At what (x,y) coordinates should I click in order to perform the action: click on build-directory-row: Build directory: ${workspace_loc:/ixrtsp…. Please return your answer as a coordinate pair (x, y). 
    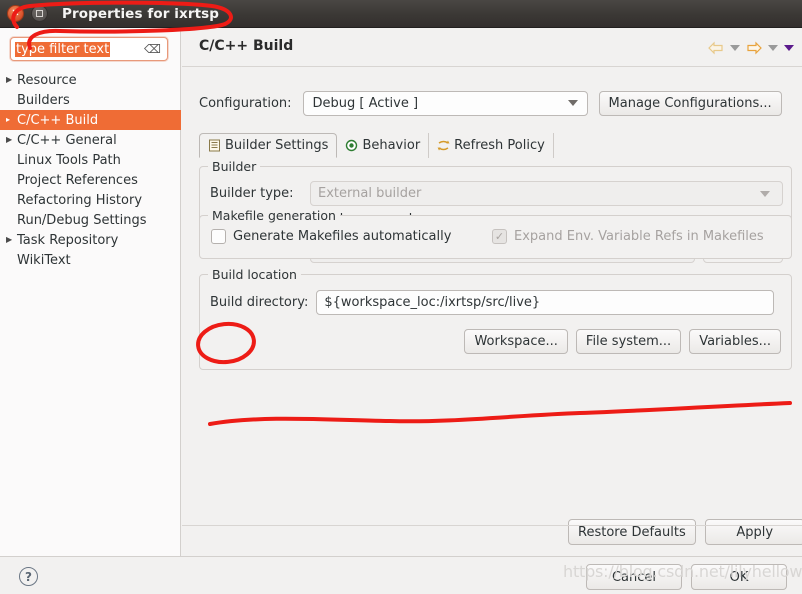
    Looking at the image, I should click on (496, 302).